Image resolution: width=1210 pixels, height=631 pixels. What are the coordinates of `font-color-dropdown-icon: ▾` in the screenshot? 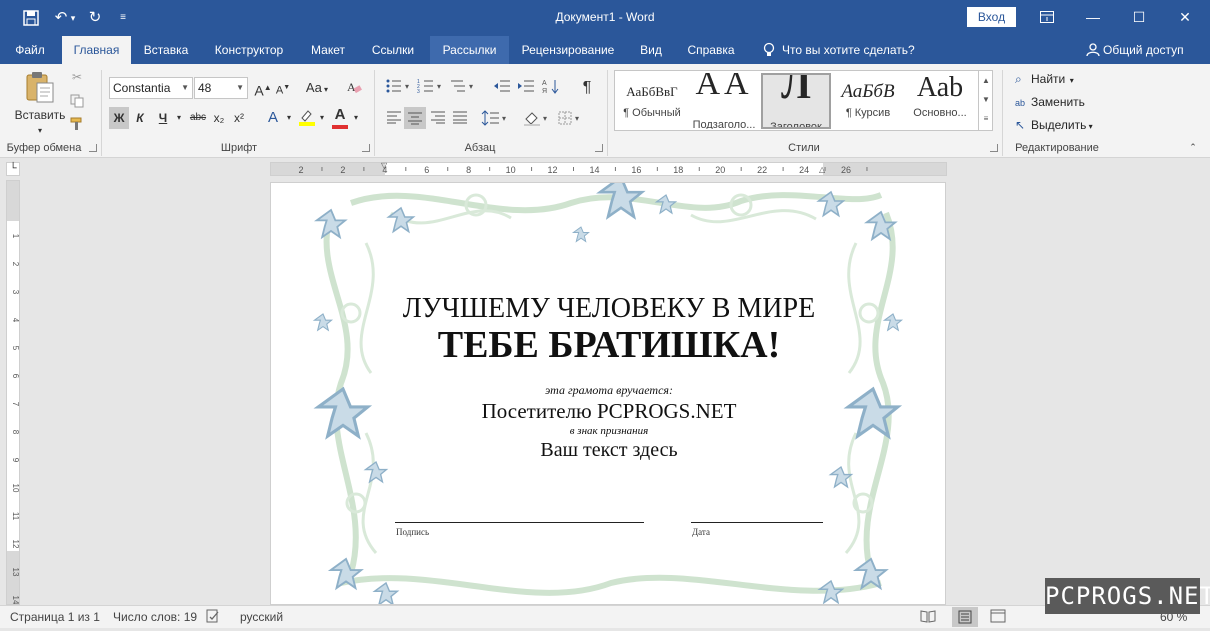 It's located at (356, 118).